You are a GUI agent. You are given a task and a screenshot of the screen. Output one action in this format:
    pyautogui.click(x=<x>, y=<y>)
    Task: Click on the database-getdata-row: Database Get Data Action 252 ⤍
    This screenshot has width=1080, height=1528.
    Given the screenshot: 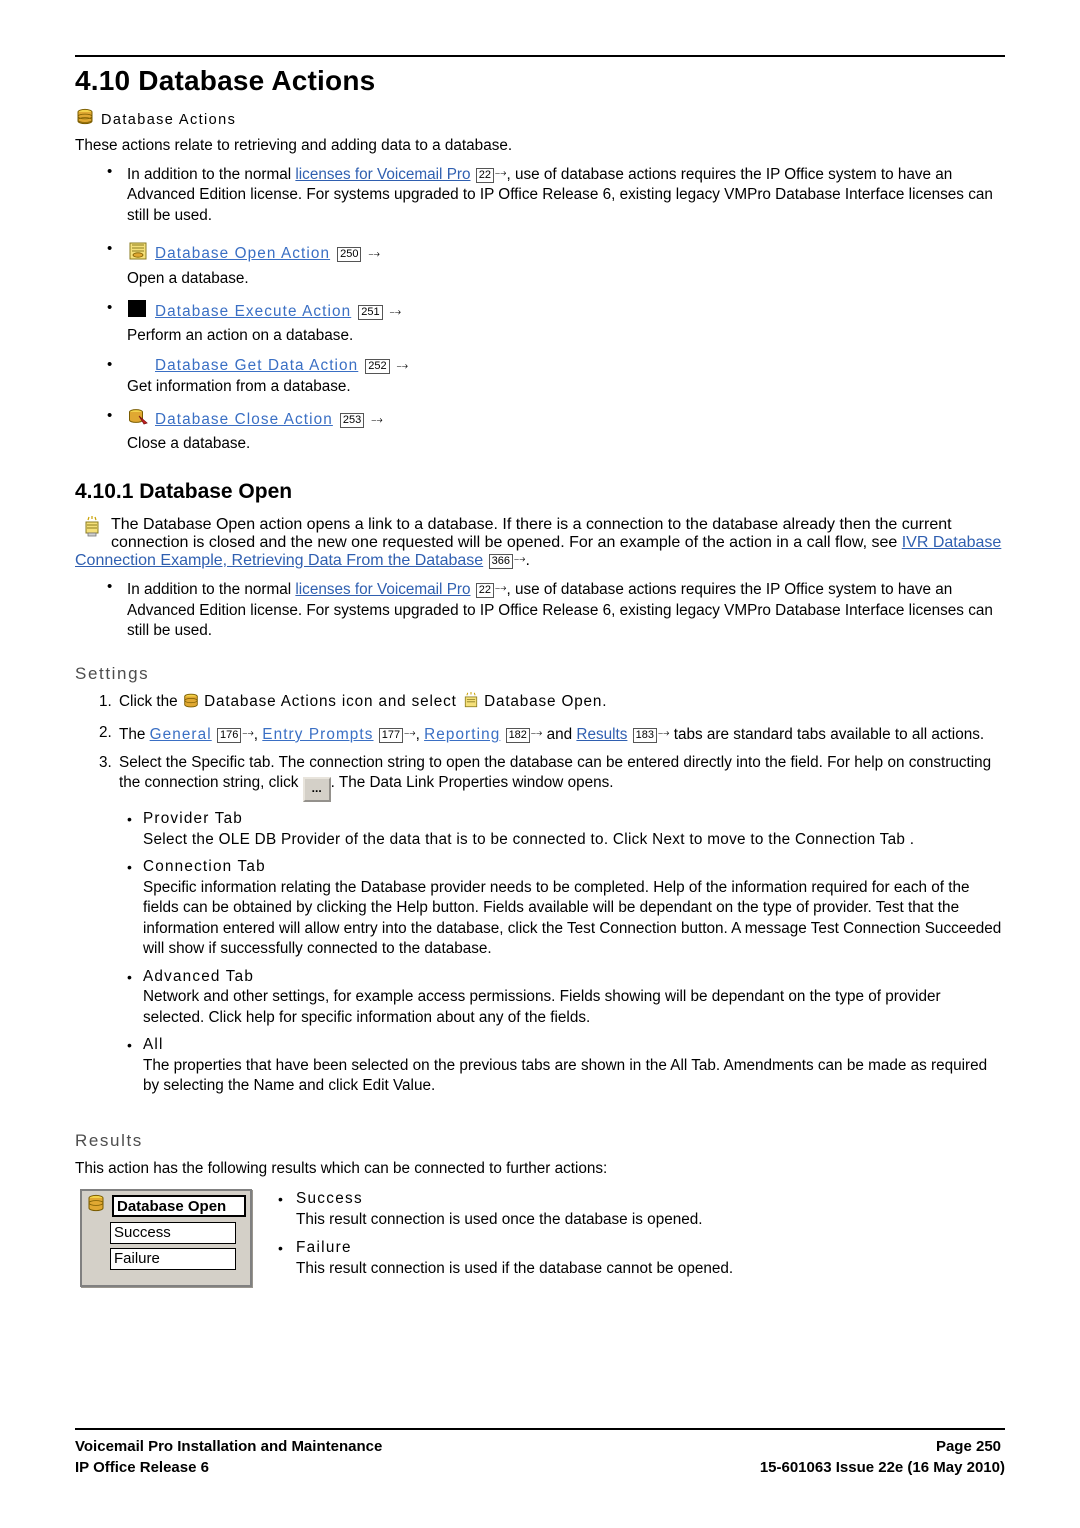 What is the action you would take?
    pyautogui.click(x=566, y=366)
    